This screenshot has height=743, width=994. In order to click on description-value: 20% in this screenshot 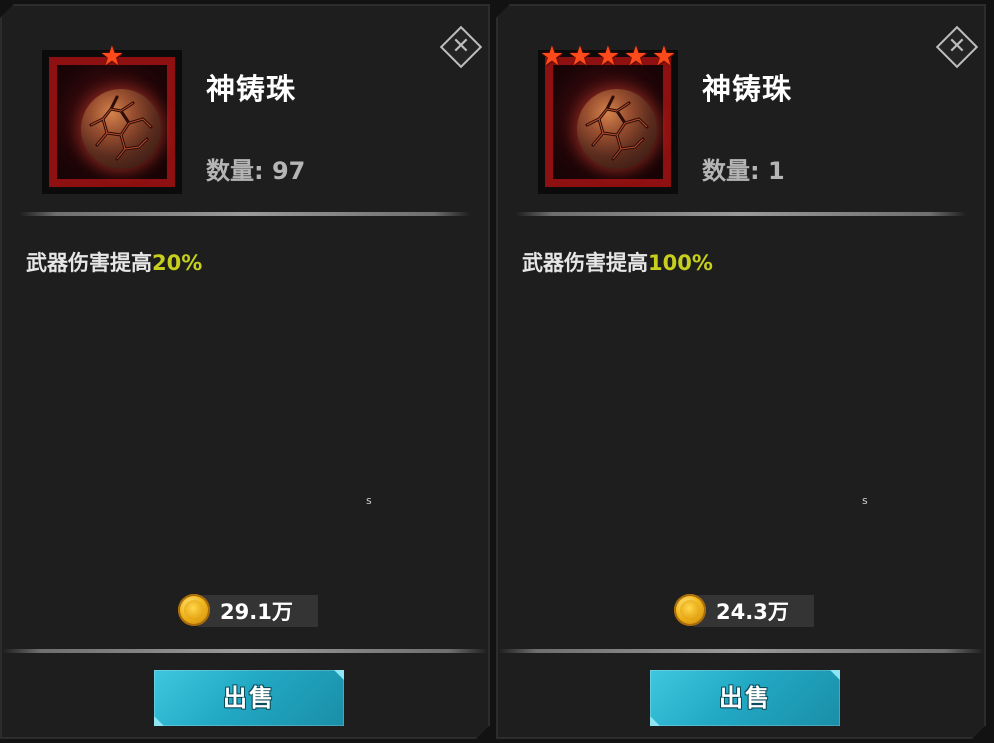, I will do `click(177, 263)`.